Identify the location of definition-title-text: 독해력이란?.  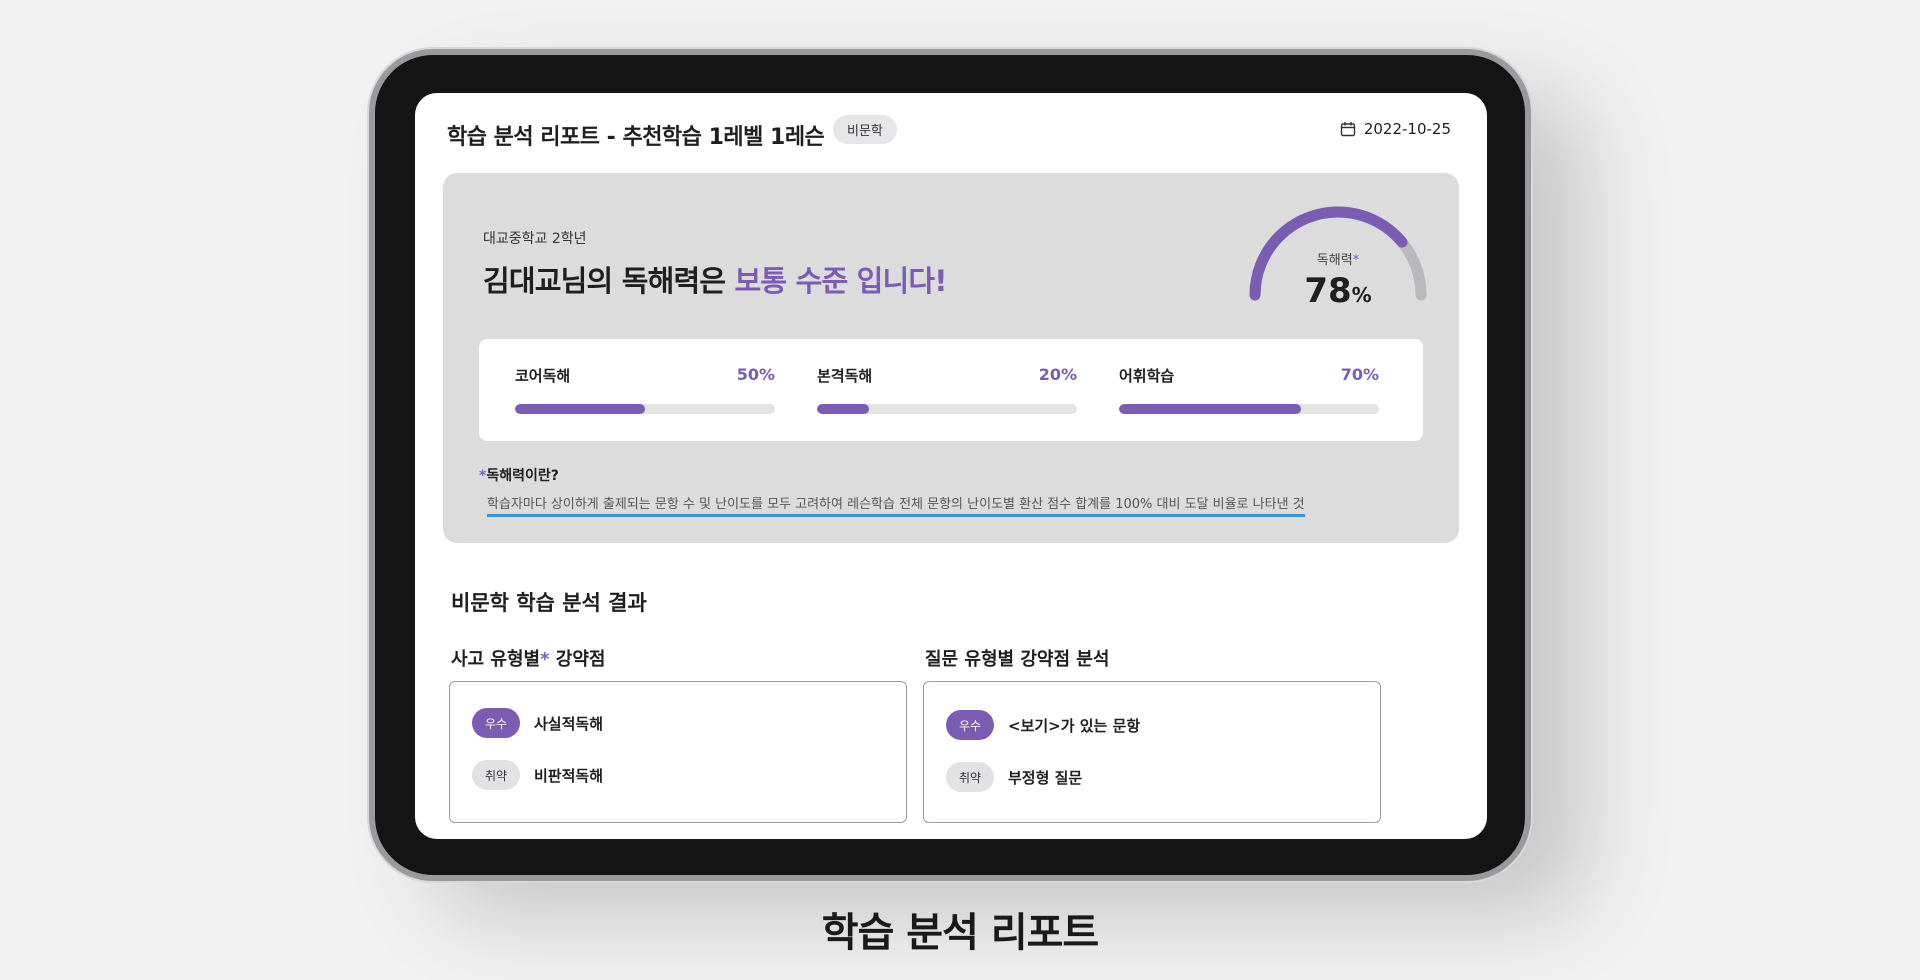
(522, 476).